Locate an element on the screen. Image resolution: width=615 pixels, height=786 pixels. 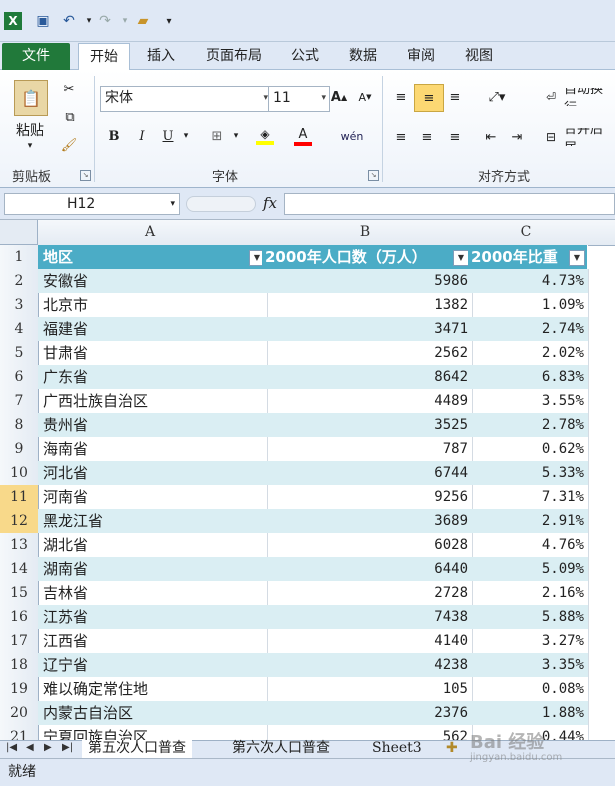
underline-button: U is located at coordinates (168, 136).